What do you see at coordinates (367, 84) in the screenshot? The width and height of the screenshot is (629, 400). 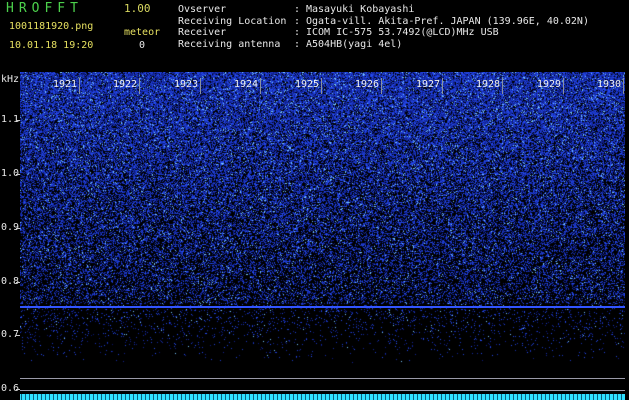 I see `x-tick-label: 1926` at bounding box center [367, 84].